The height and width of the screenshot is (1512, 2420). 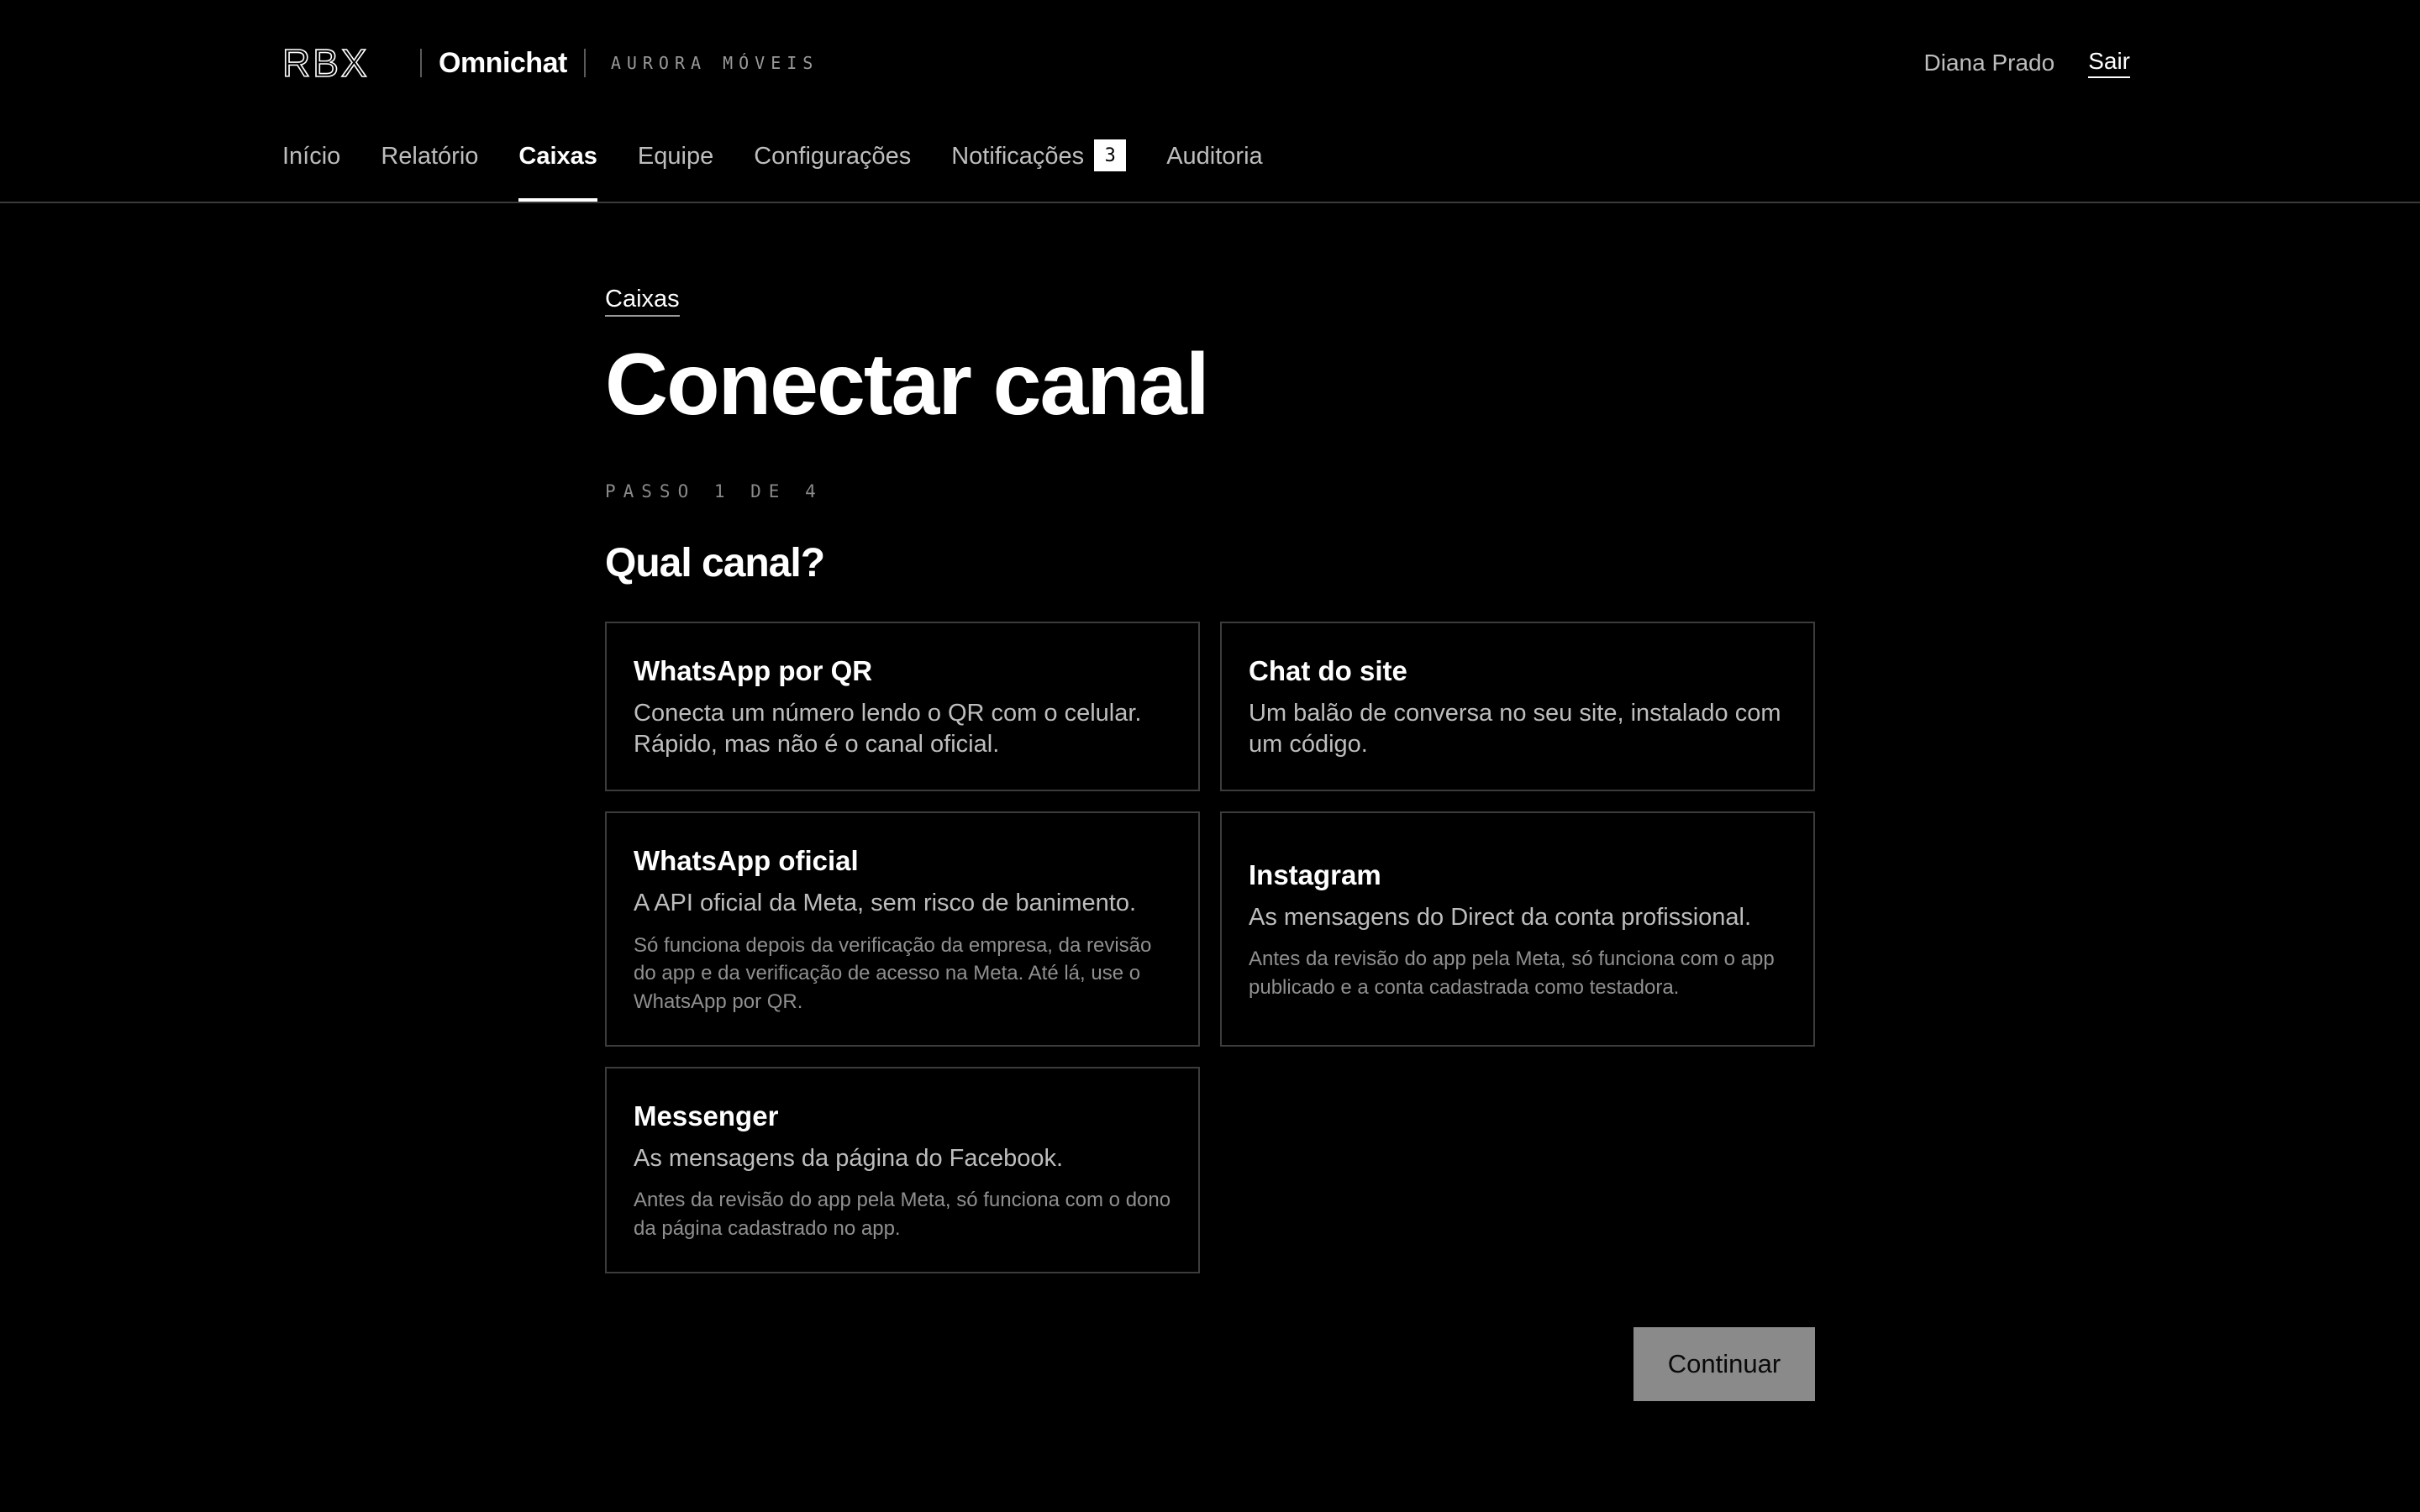 I want to click on channel-title: Chat do site, so click(x=1328, y=670).